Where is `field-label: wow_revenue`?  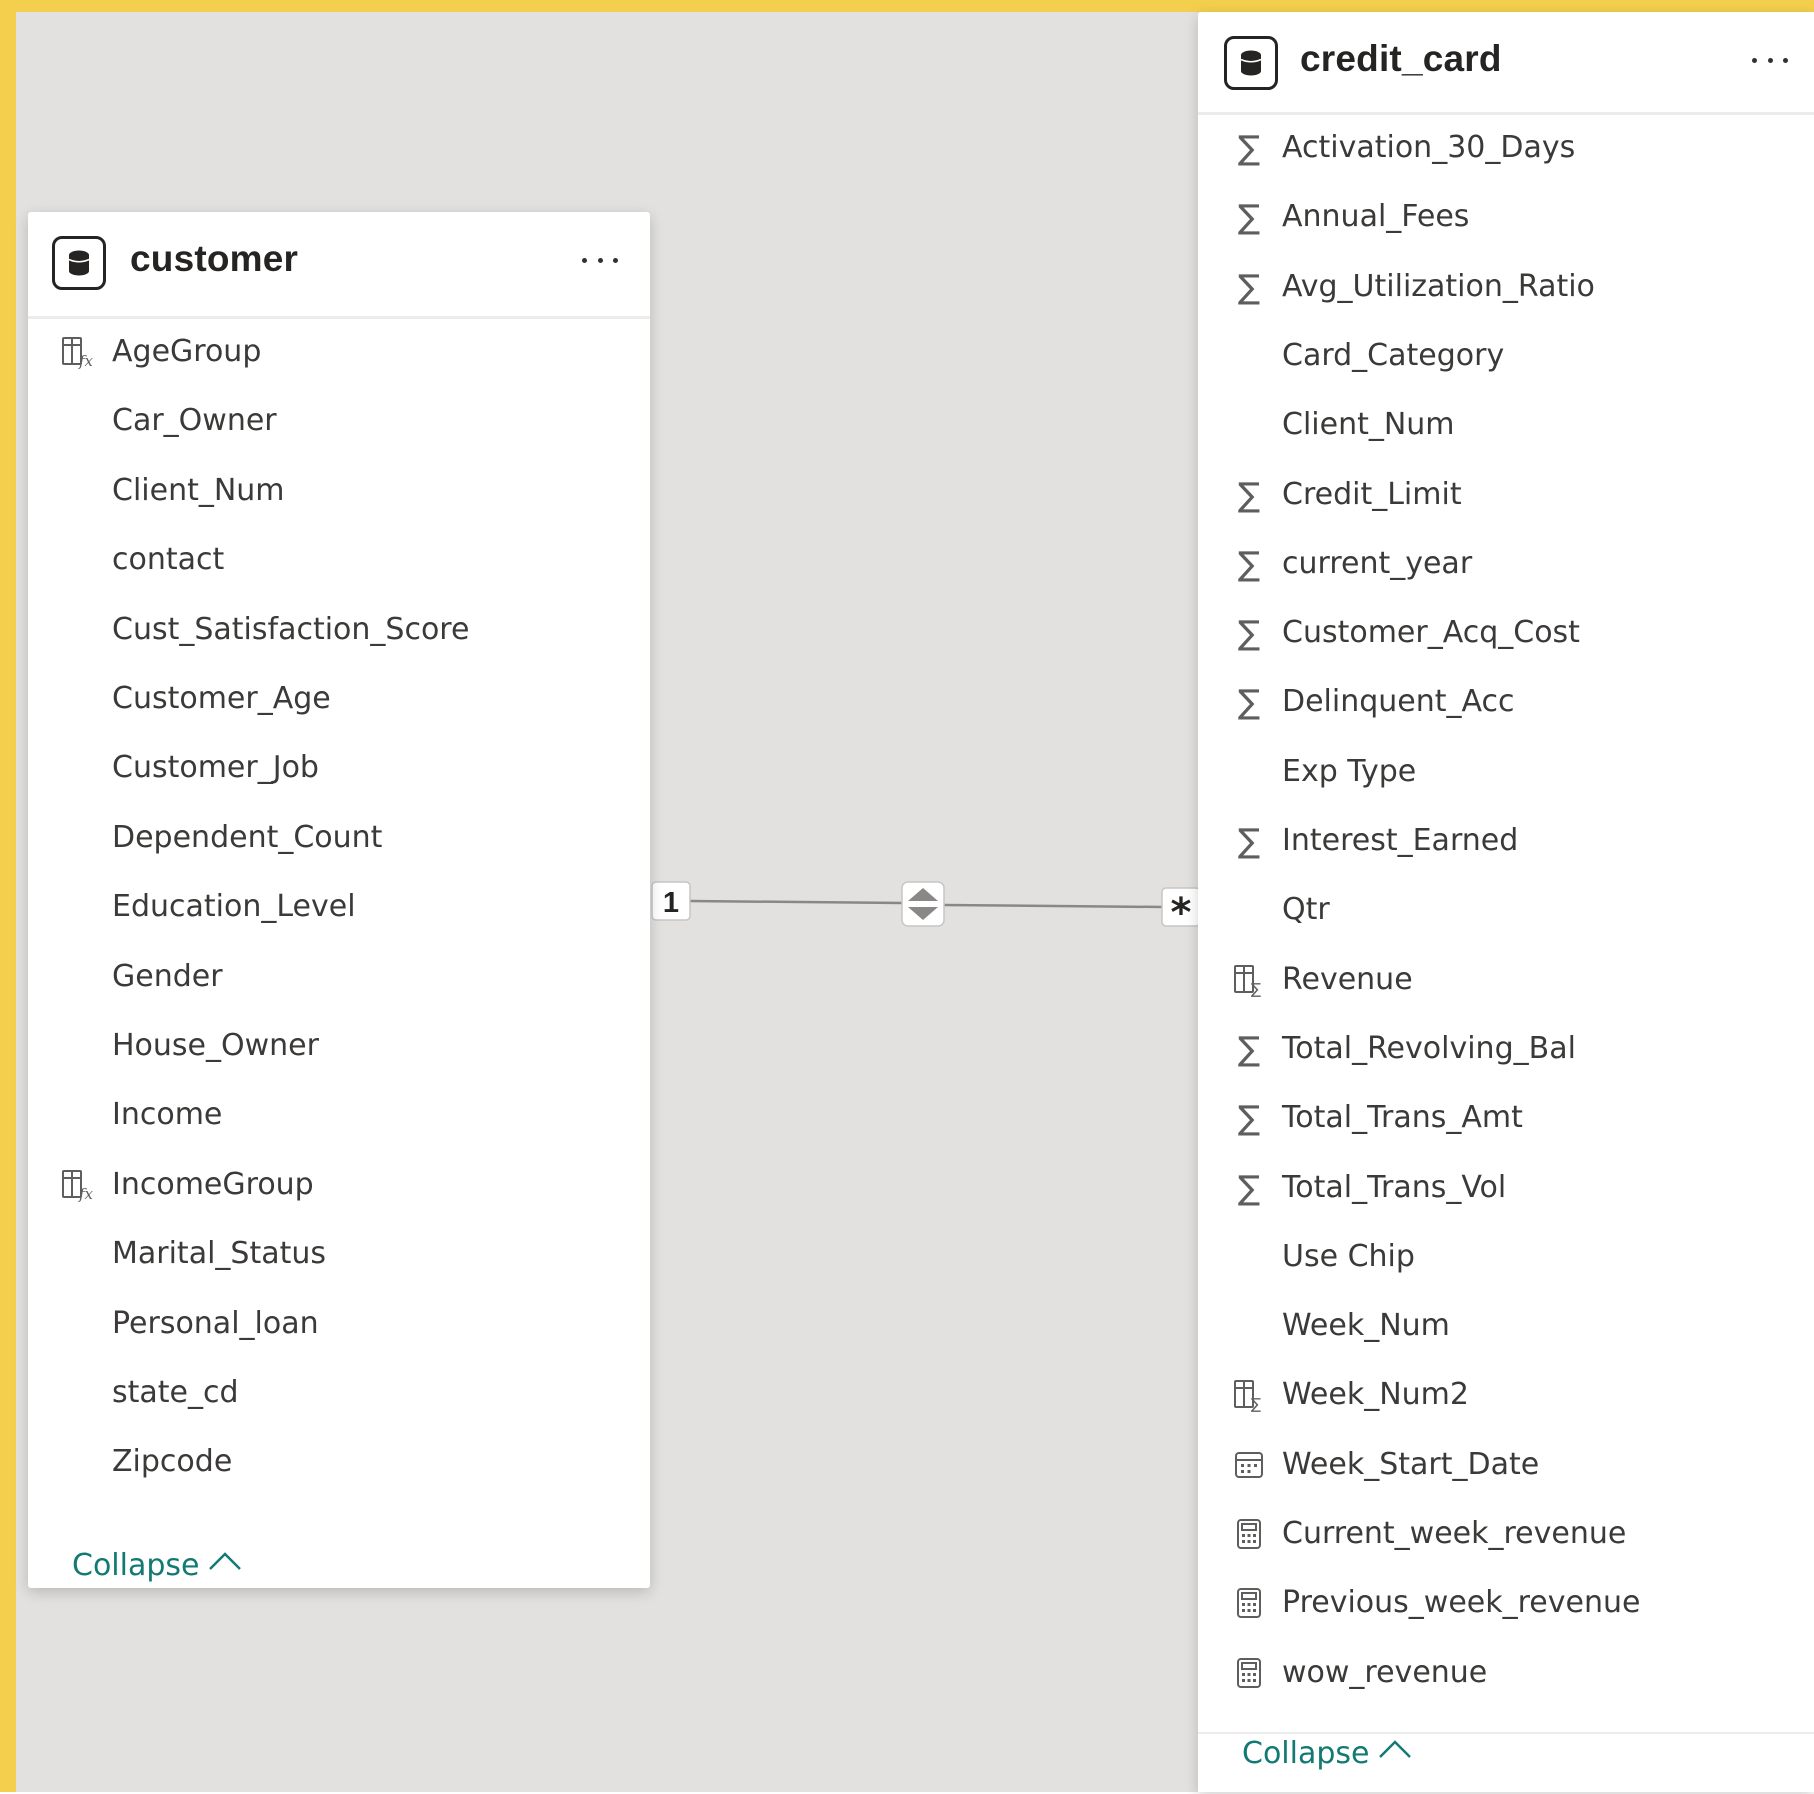 field-label: wow_revenue is located at coordinates (1385, 1672).